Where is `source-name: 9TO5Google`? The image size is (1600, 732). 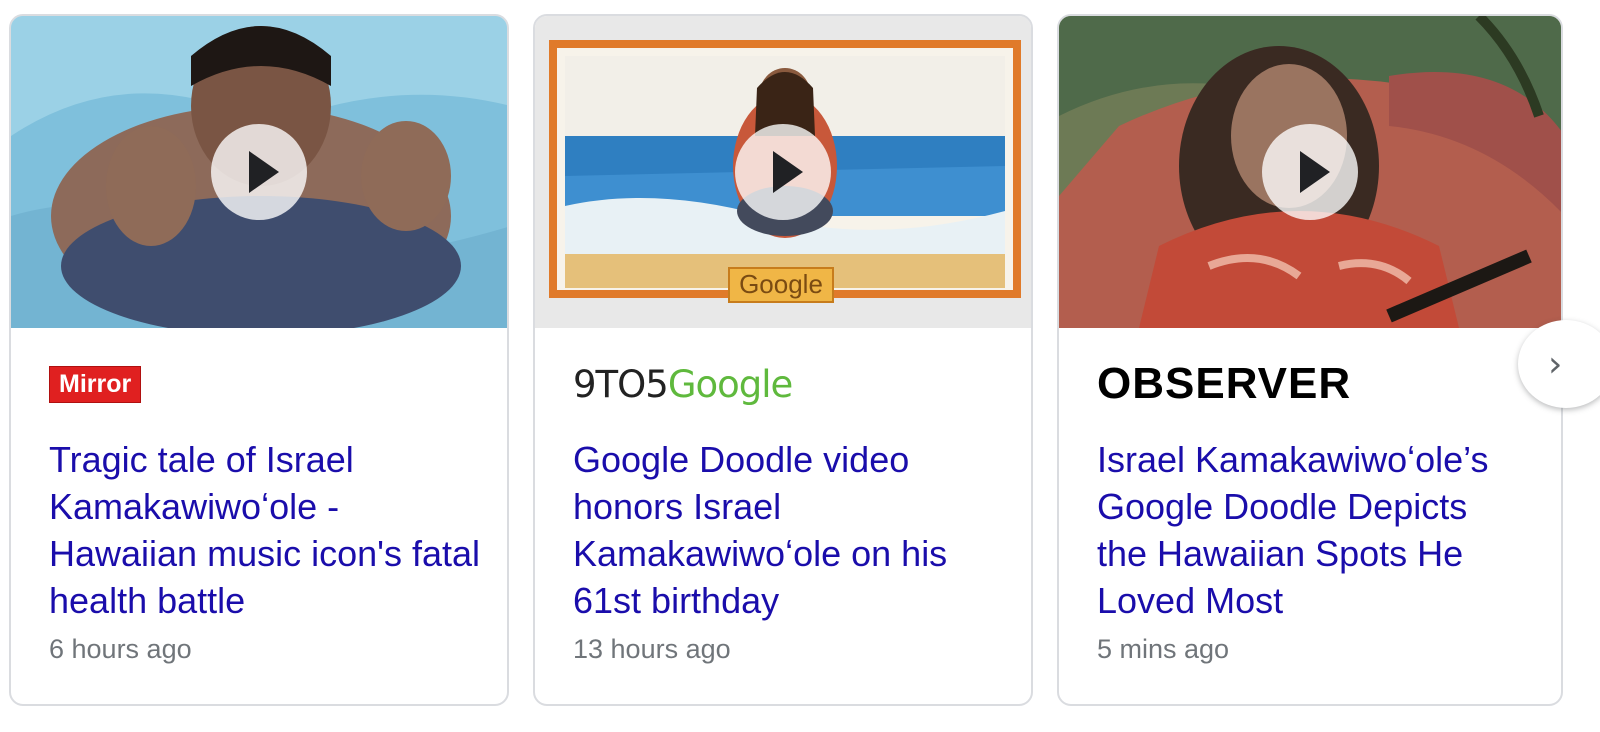
source-name: 9TO5Google is located at coordinates (683, 384).